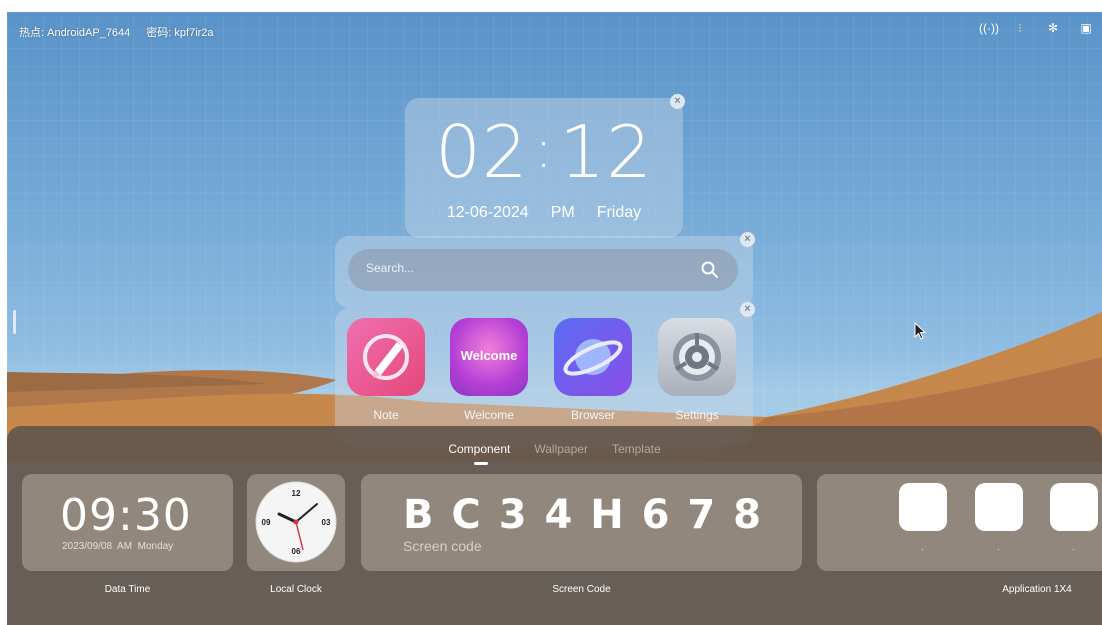  Describe the element at coordinates (592, 415) in the screenshot. I see `app-label: Browser` at that location.